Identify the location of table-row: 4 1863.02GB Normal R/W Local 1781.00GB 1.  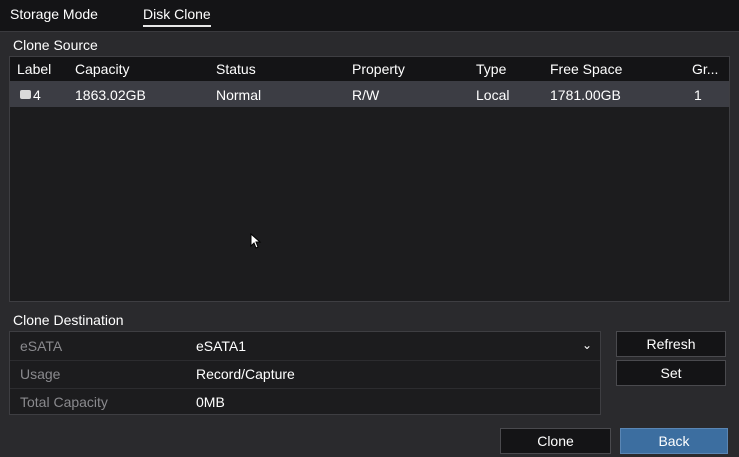
(369, 94).